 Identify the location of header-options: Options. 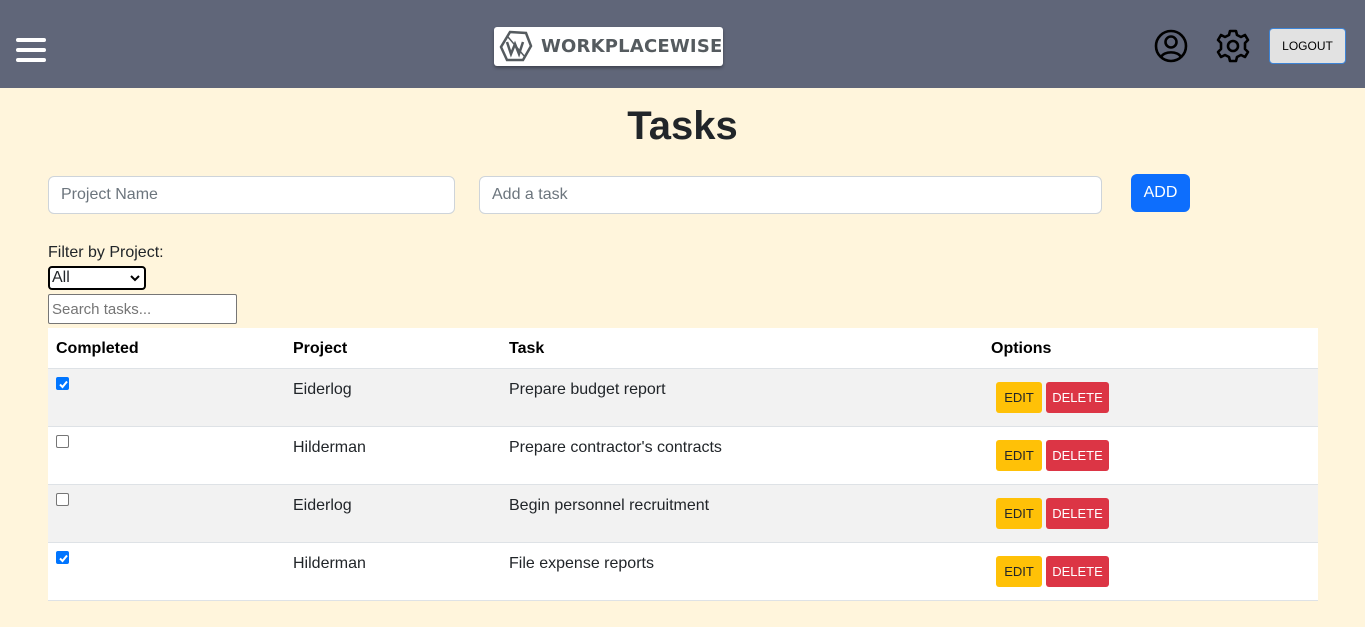
(1021, 348).